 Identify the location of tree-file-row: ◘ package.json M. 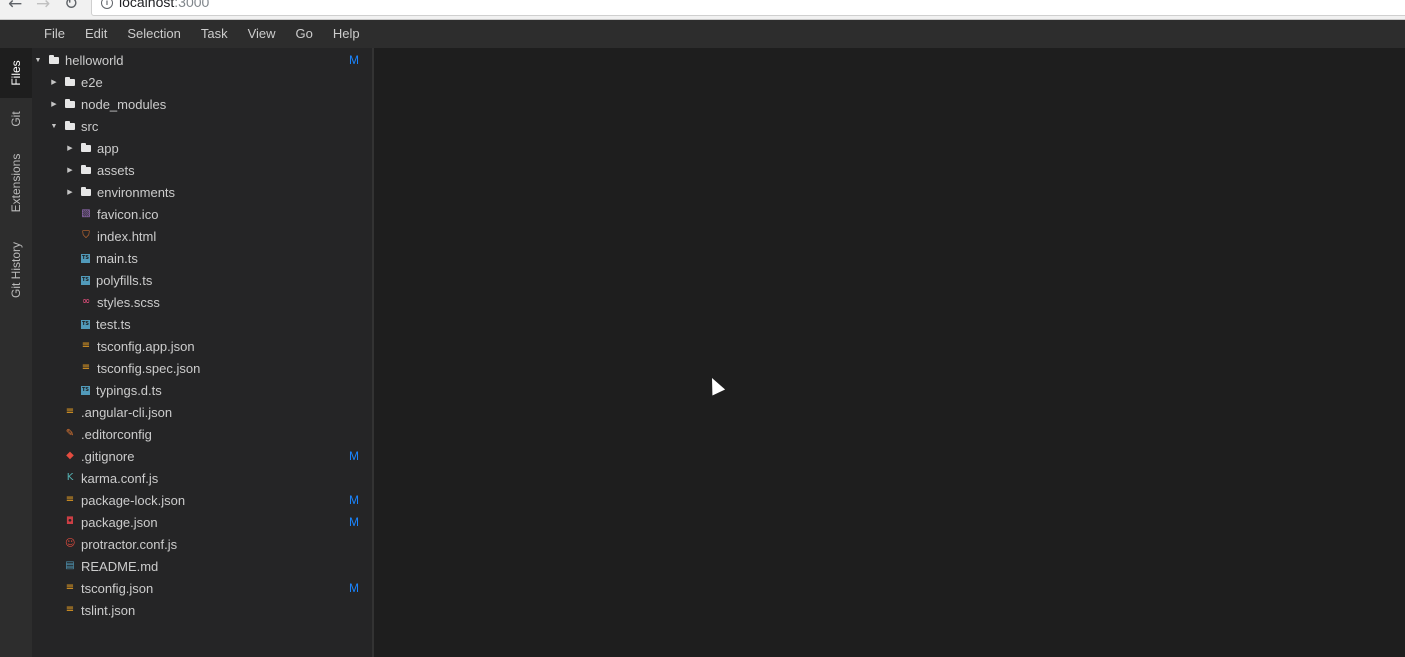
(202, 522).